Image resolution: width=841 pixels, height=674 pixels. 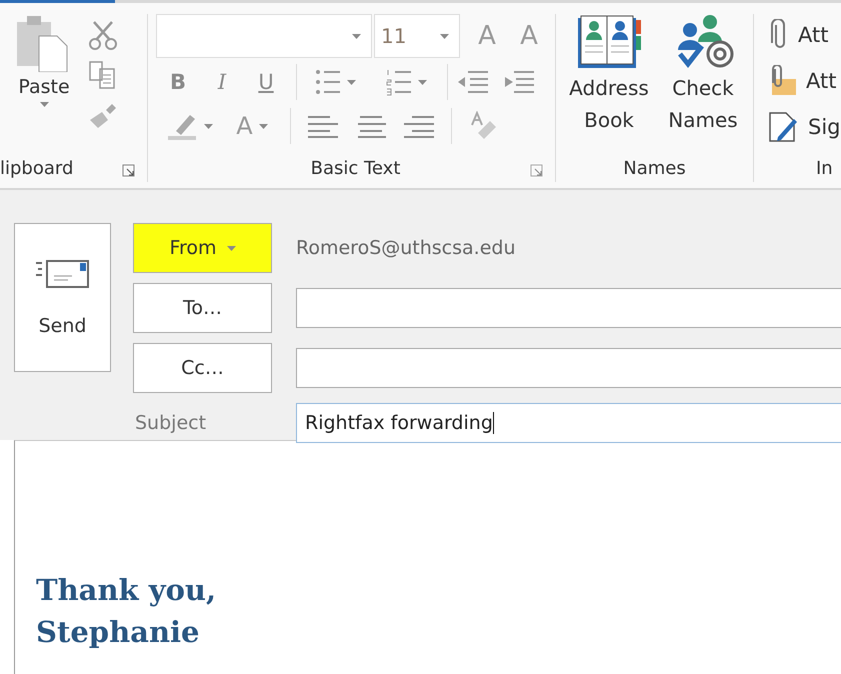 I want to click on numbered-list-icon, so click(x=399, y=82).